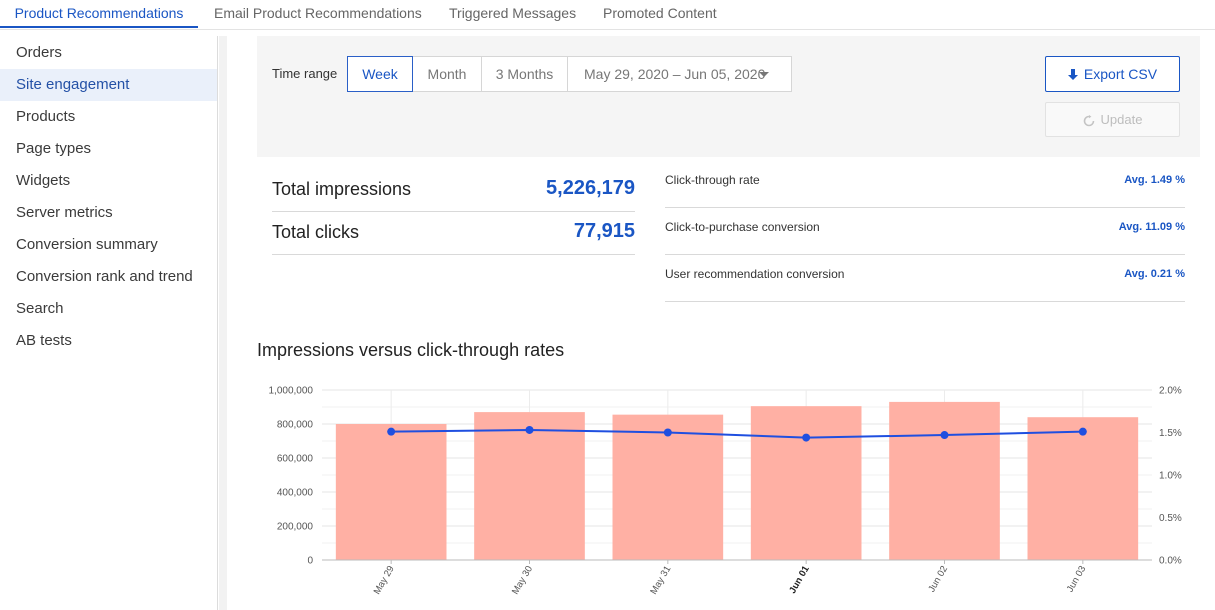 This screenshot has height=610, width=1215. I want to click on x-tick-label: May 29, so click(384, 580).